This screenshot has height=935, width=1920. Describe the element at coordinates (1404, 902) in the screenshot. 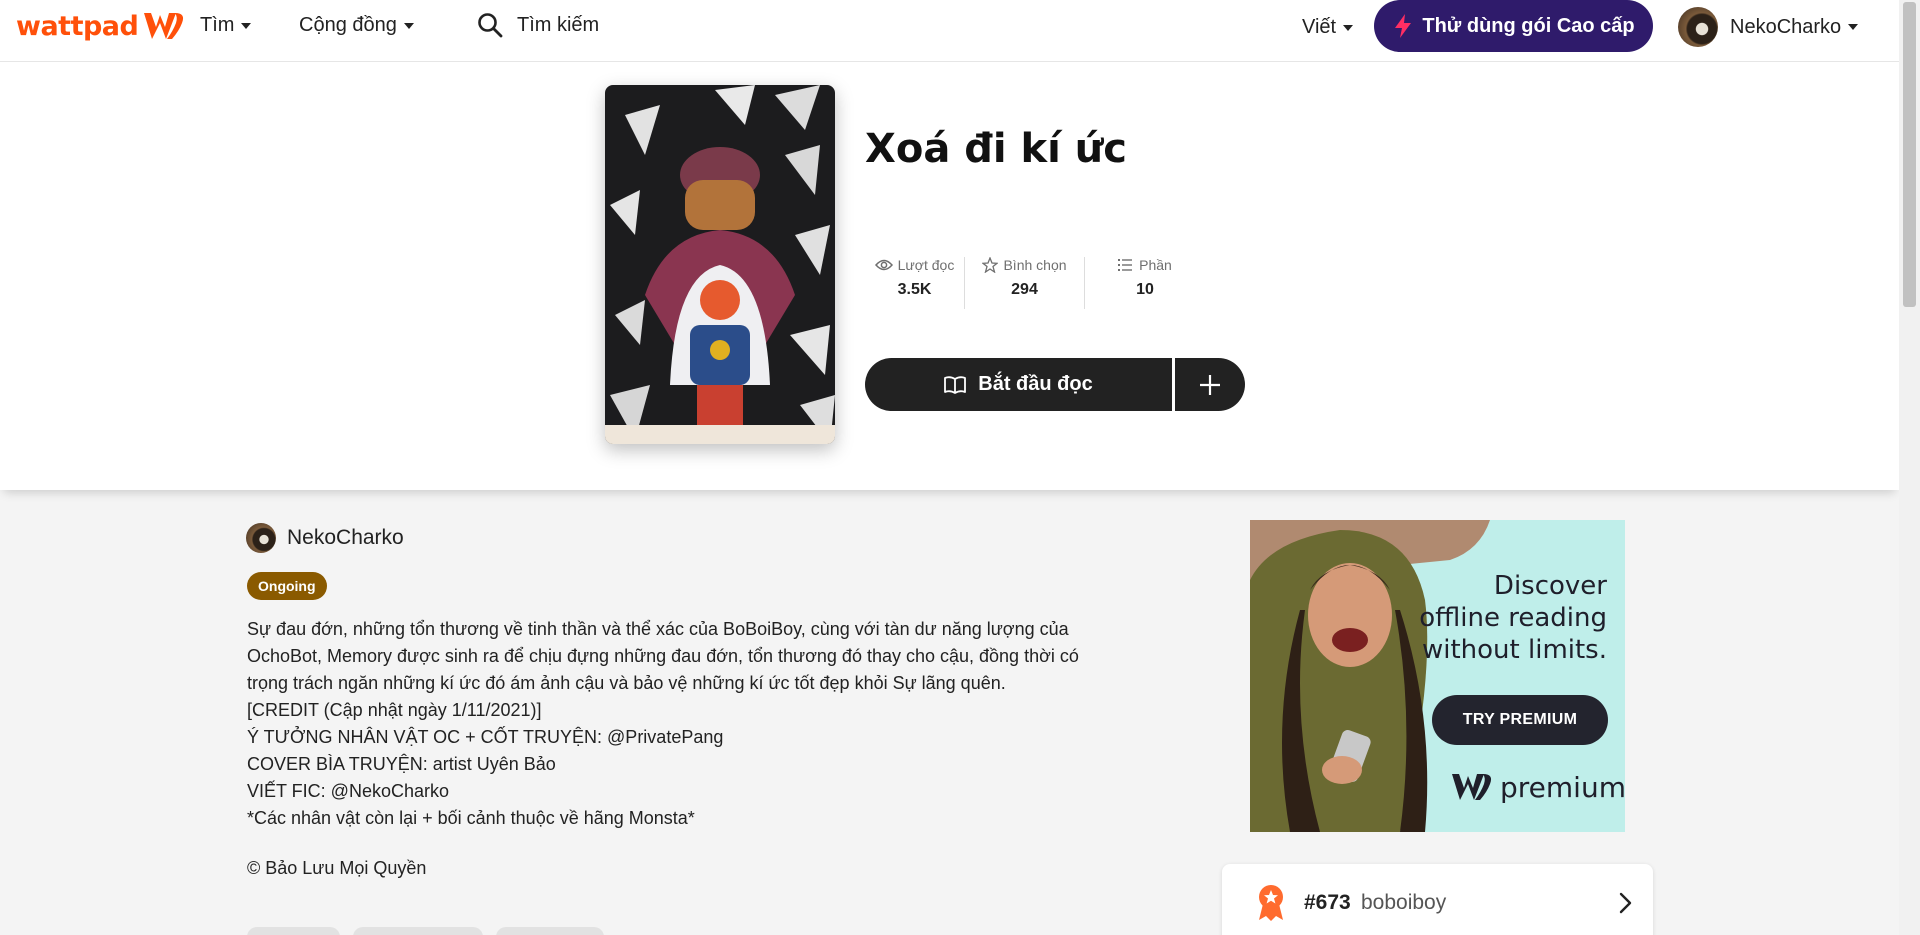

I see `rank-tag: boboiboy` at that location.